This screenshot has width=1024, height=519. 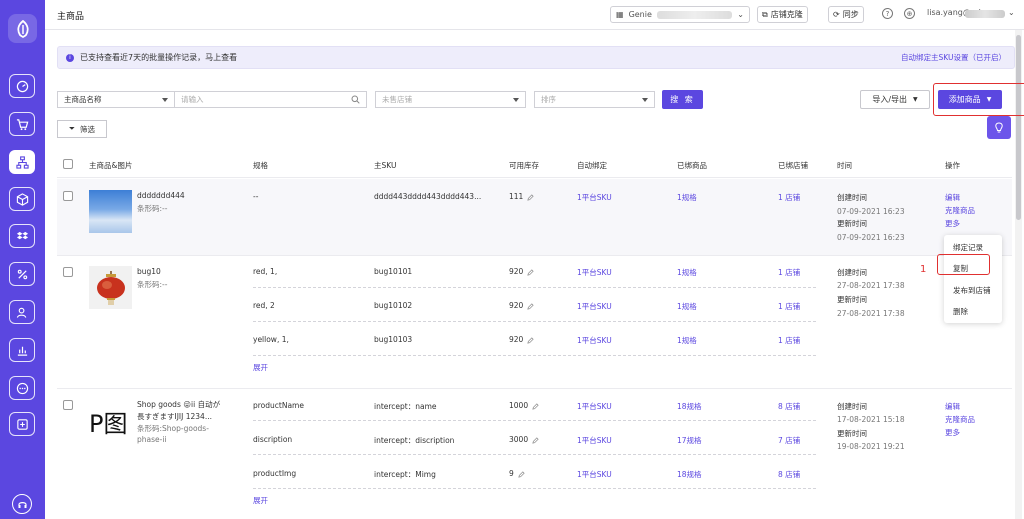 I want to click on store-select: 未售店铺, so click(x=450, y=99).